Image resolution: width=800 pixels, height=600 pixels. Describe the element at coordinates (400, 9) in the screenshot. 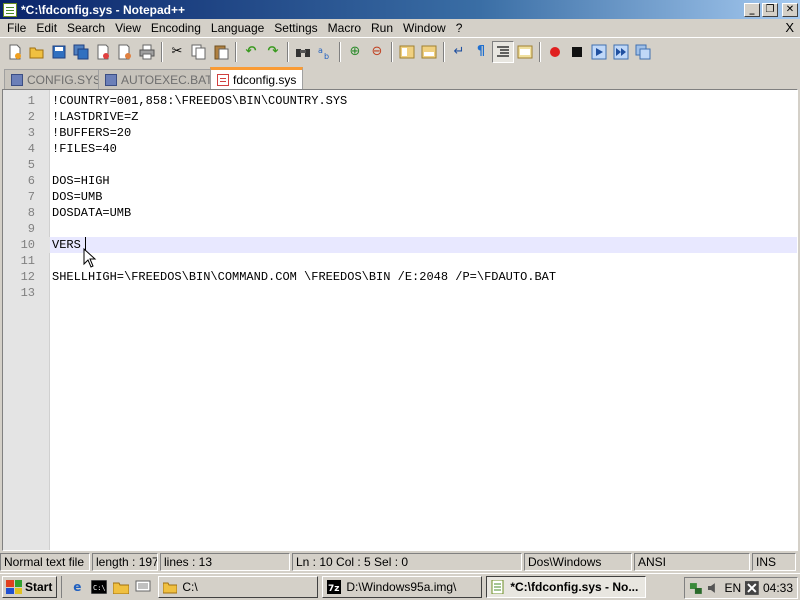

I see `title-bar: *C:\fdconfig.sys - Notepad++ _ ❐ ✕` at that location.